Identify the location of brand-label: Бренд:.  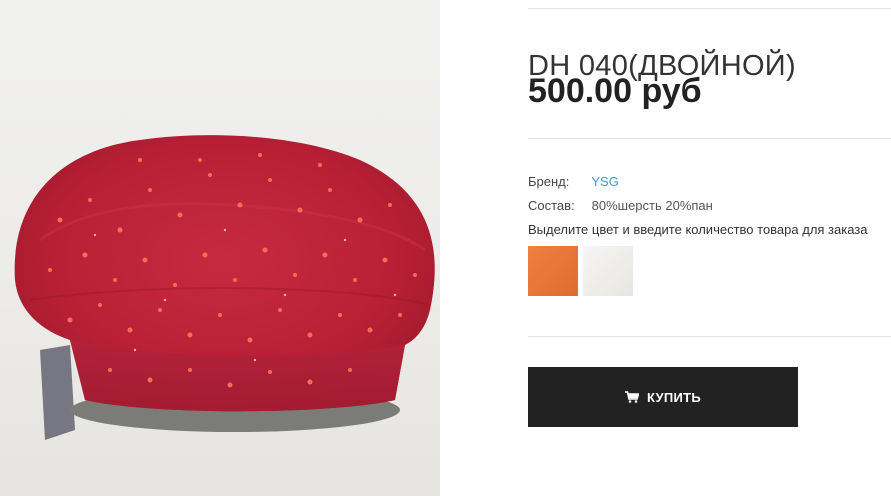
(549, 181).